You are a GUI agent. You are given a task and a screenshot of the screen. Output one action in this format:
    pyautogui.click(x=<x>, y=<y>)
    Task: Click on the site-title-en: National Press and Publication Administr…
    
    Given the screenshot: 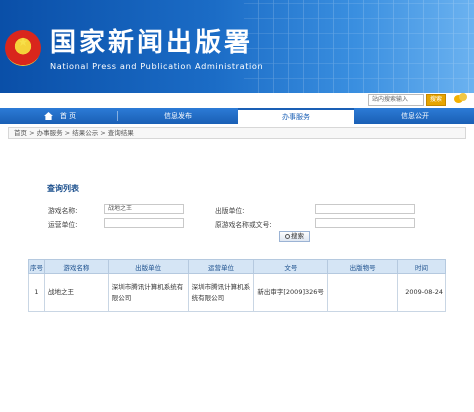 What is the action you would take?
    pyautogui.click(x=157, y=66)
    